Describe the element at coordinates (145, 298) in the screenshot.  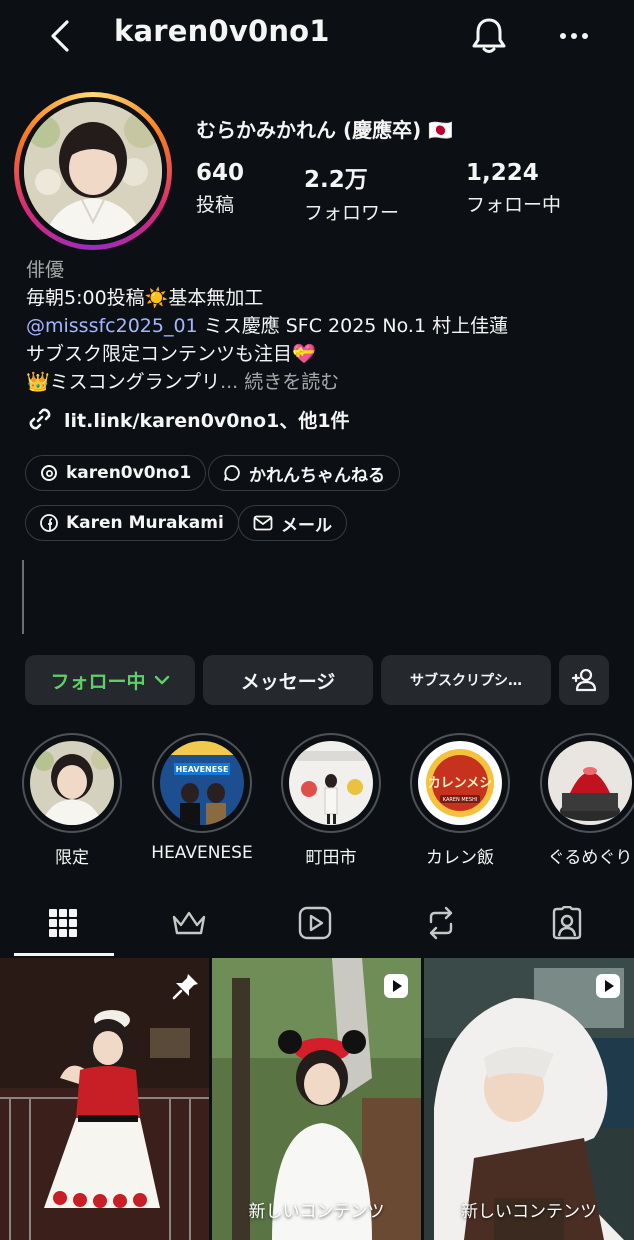
I see `bio-line-1: 毎朝5:00投稿☀️基本無加工` at that location.